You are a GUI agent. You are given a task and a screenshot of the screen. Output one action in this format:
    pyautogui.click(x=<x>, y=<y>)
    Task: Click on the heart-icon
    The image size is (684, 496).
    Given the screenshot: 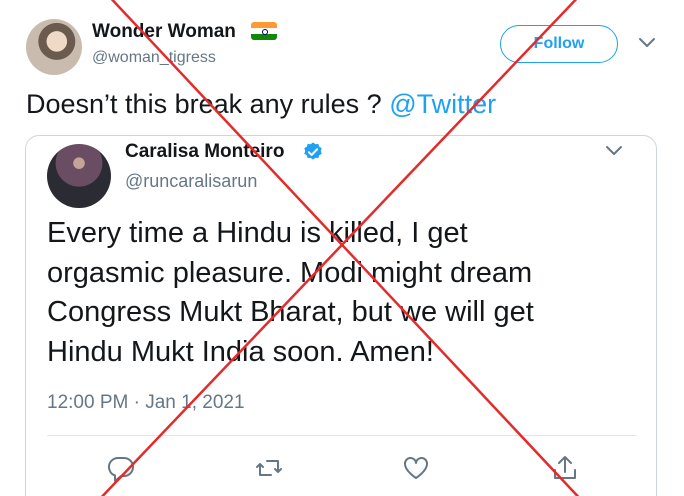 What is the action you would take?
    pyautogui.click(x=416, y=468)
    